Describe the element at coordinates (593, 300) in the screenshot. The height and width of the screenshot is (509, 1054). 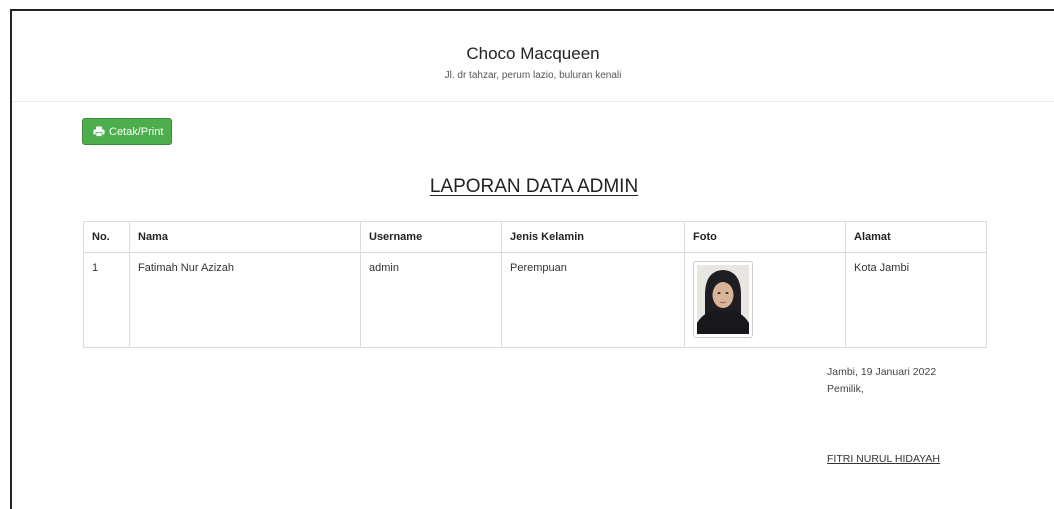
I see `cell-jenis-kelamin: Perempuan` at that location.